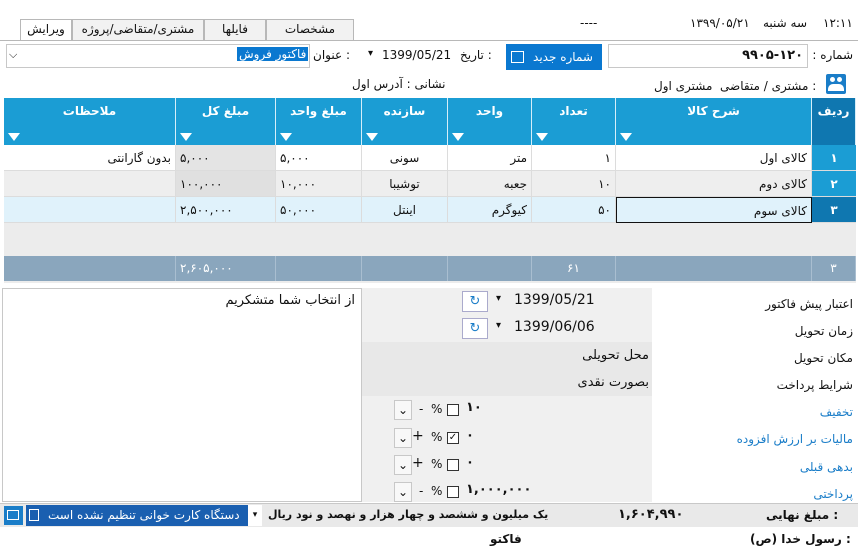 The image size is (867, 555). What do you see at coordinates (474, 407) in the screenshot?
I see `discount-value: ۱۰` at bounding box center [474, 407].